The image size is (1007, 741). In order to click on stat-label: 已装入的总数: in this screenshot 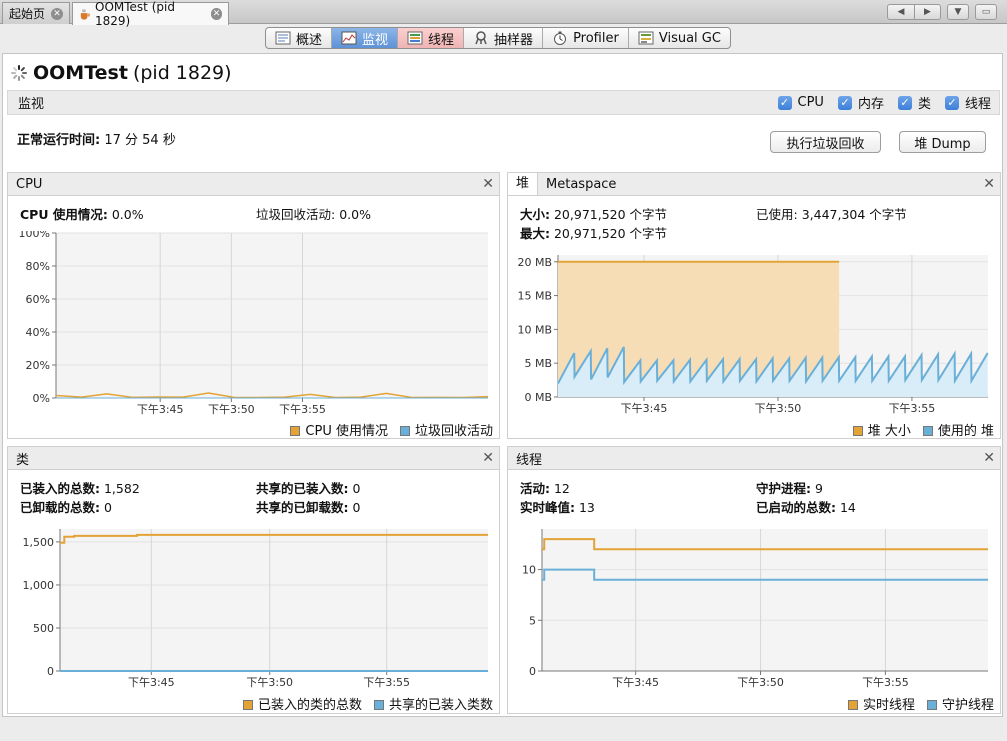, I will do `click(60, 488)`.